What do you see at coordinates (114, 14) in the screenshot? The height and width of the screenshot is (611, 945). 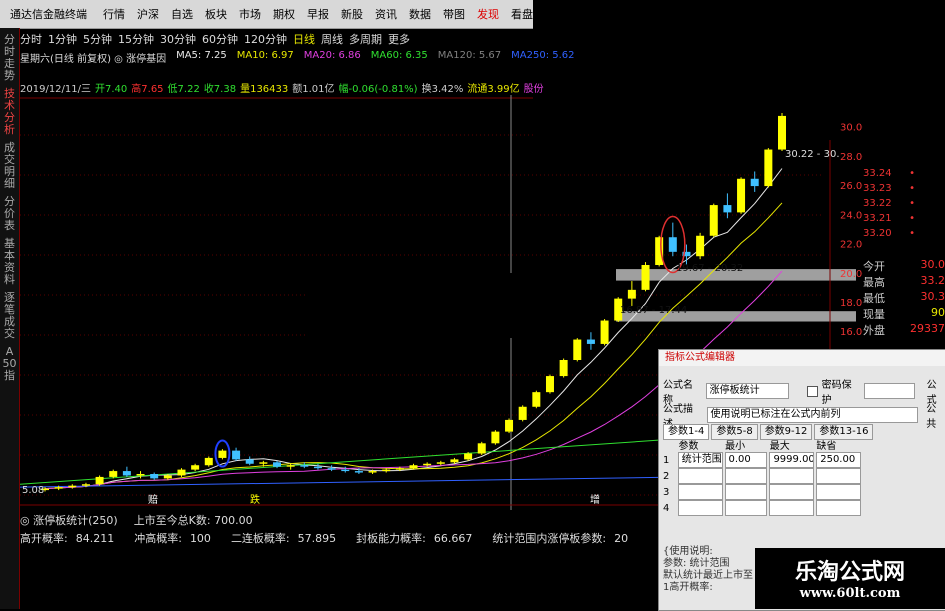 I see `menu-item-0: 行情` at bounding box center [114, 14].